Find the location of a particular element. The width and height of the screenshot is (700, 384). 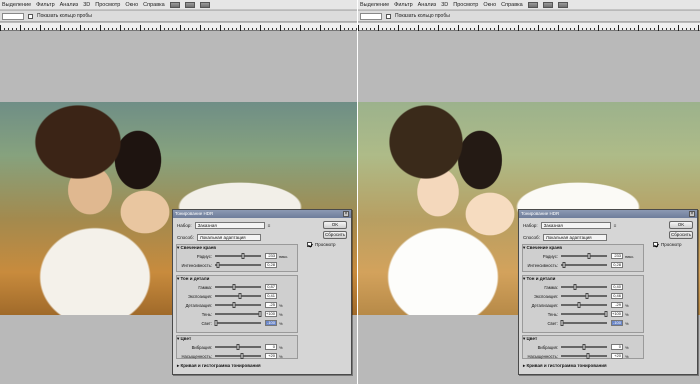

menu-window: Окно is located at coordinates (489, 5).